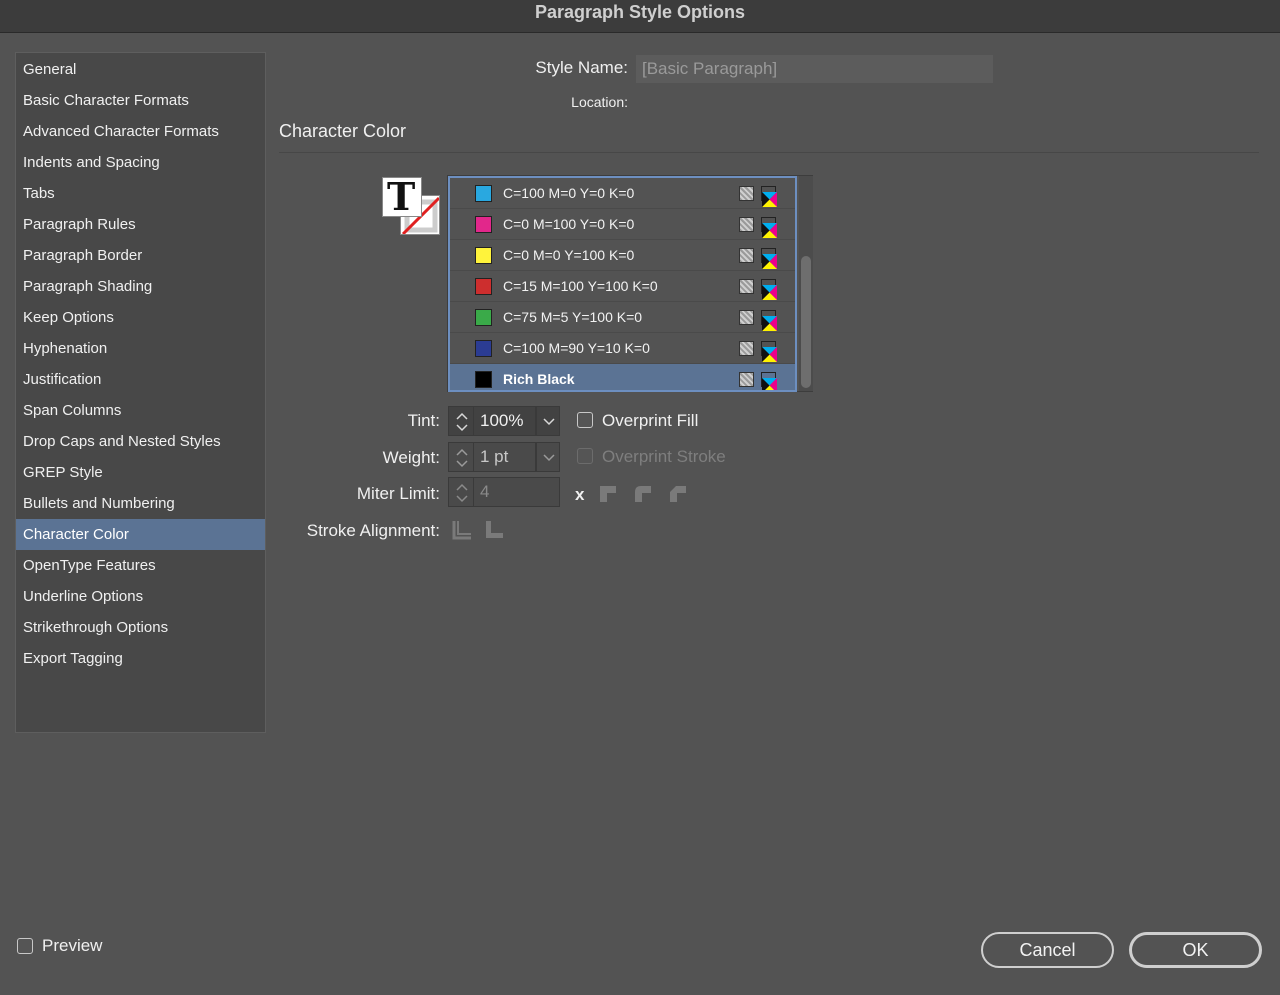  What do you see at coordinates (140, 472) in the screenshot?
I see `sidebar-item-grep-style: GREP Style` at bounding box center [140, 472].